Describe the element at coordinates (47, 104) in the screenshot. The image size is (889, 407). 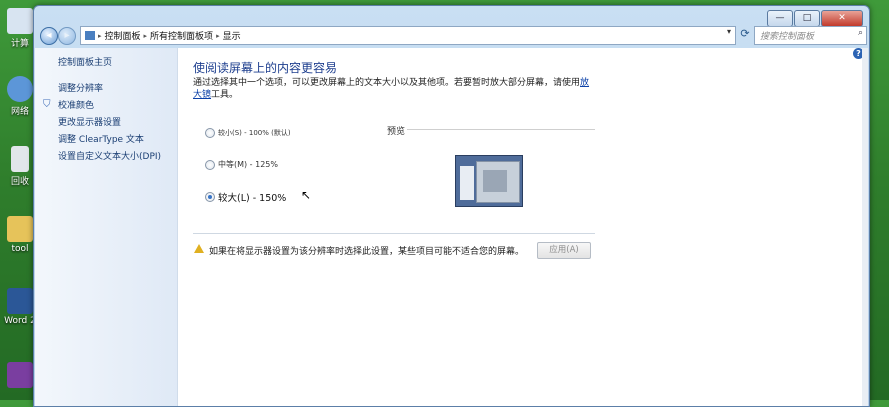
I see `shield-icon: ⛉` at that location.